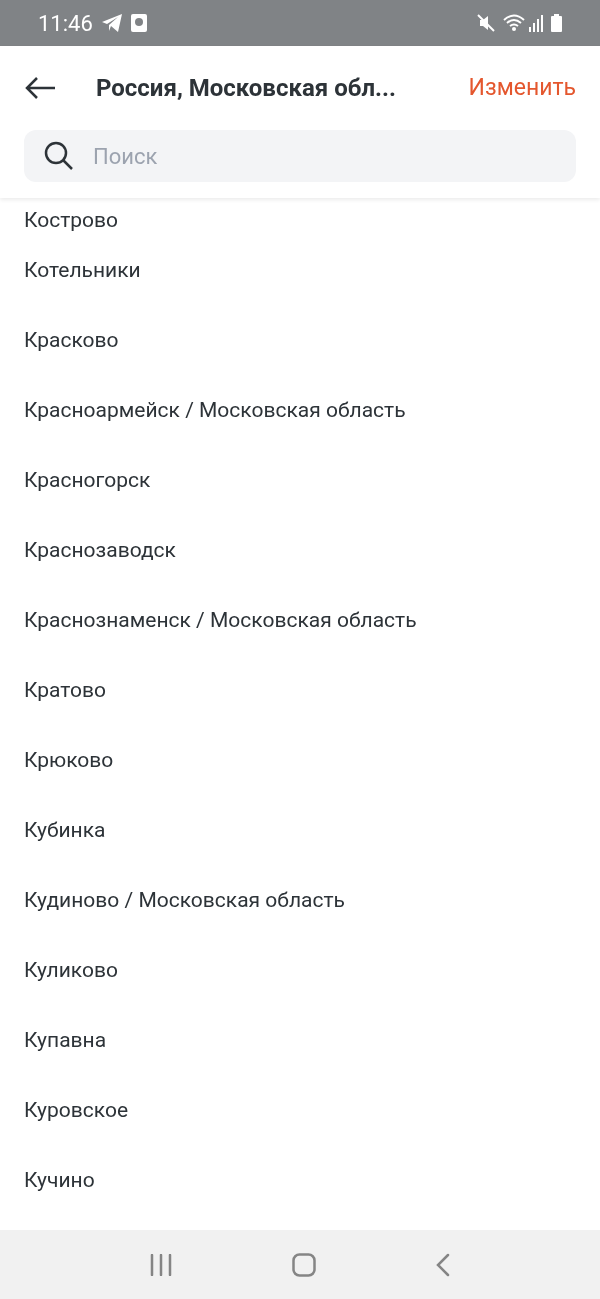 The width and height of the screenshot is (600, 1299). What do you see at coordinates (522, 88) in the screenshot?
I see `edit-link: Изменить` at bounding box center [522, 88].